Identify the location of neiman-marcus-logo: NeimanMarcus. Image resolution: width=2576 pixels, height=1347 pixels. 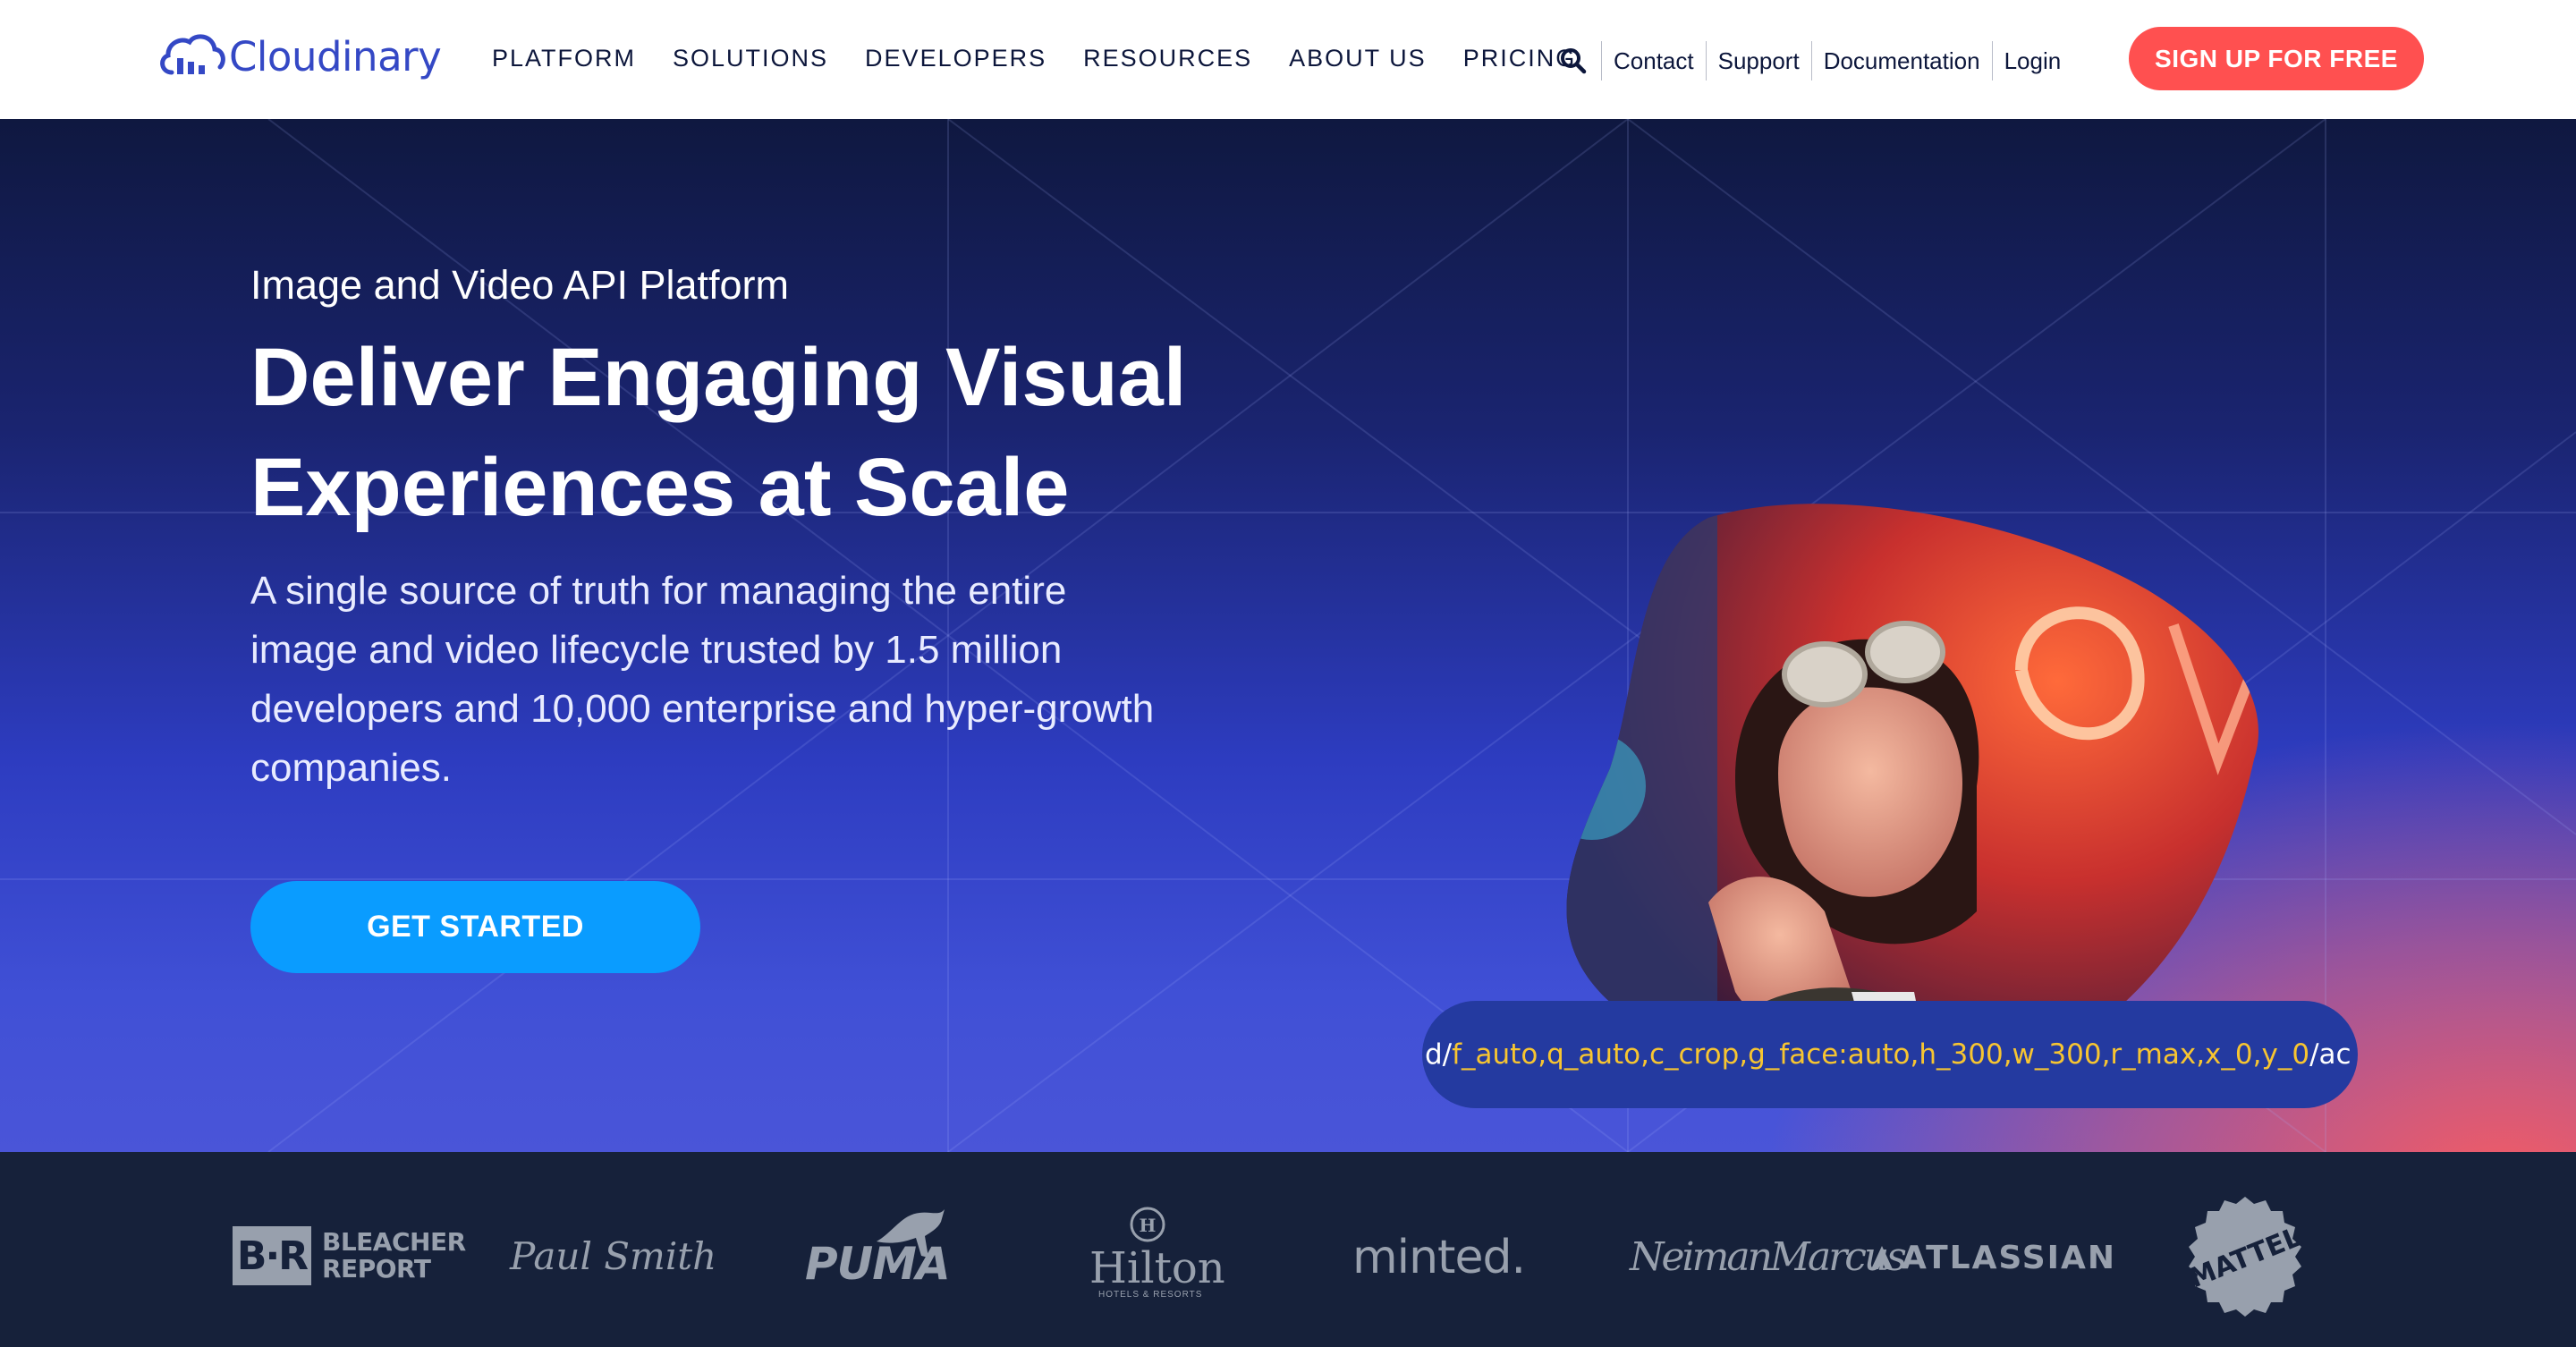
(1768, 1257).